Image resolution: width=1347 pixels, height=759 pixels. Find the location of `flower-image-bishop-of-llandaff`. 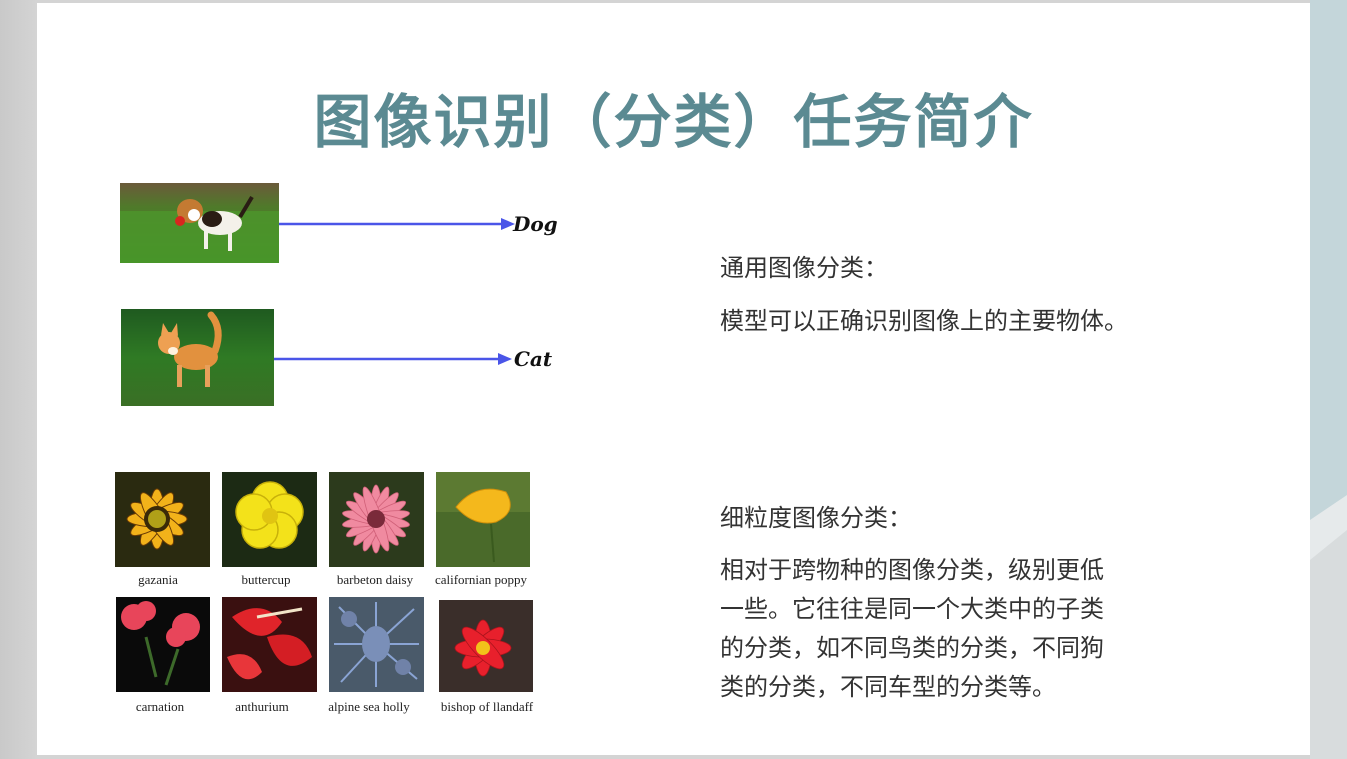

flower-image-bishop-of-llandaff is located at coordinates (486, 648).